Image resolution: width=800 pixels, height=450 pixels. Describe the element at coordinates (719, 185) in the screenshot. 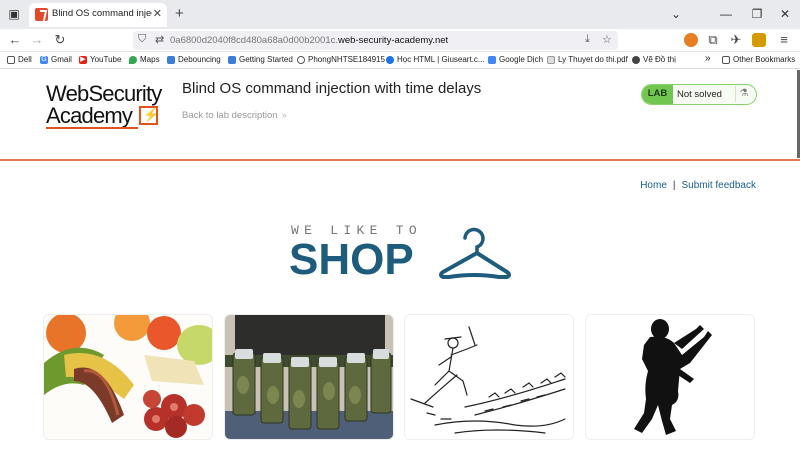

I see `submit-feedback-link: Submit feedback` at that location.